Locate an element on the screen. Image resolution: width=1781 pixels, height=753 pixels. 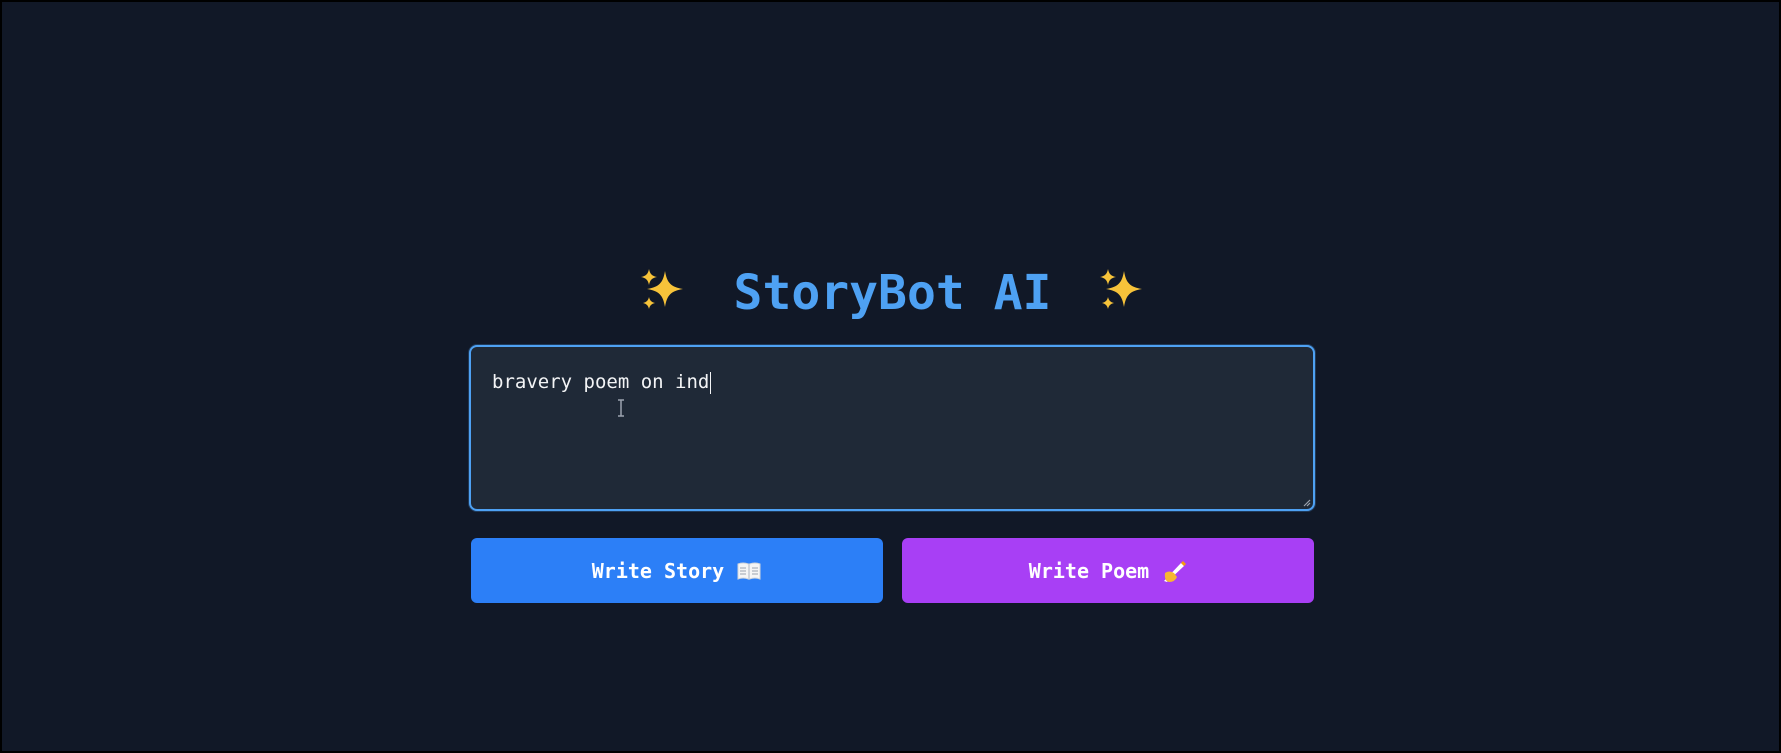
page-title: StoryBot AI is located at coordinates (891, 291).